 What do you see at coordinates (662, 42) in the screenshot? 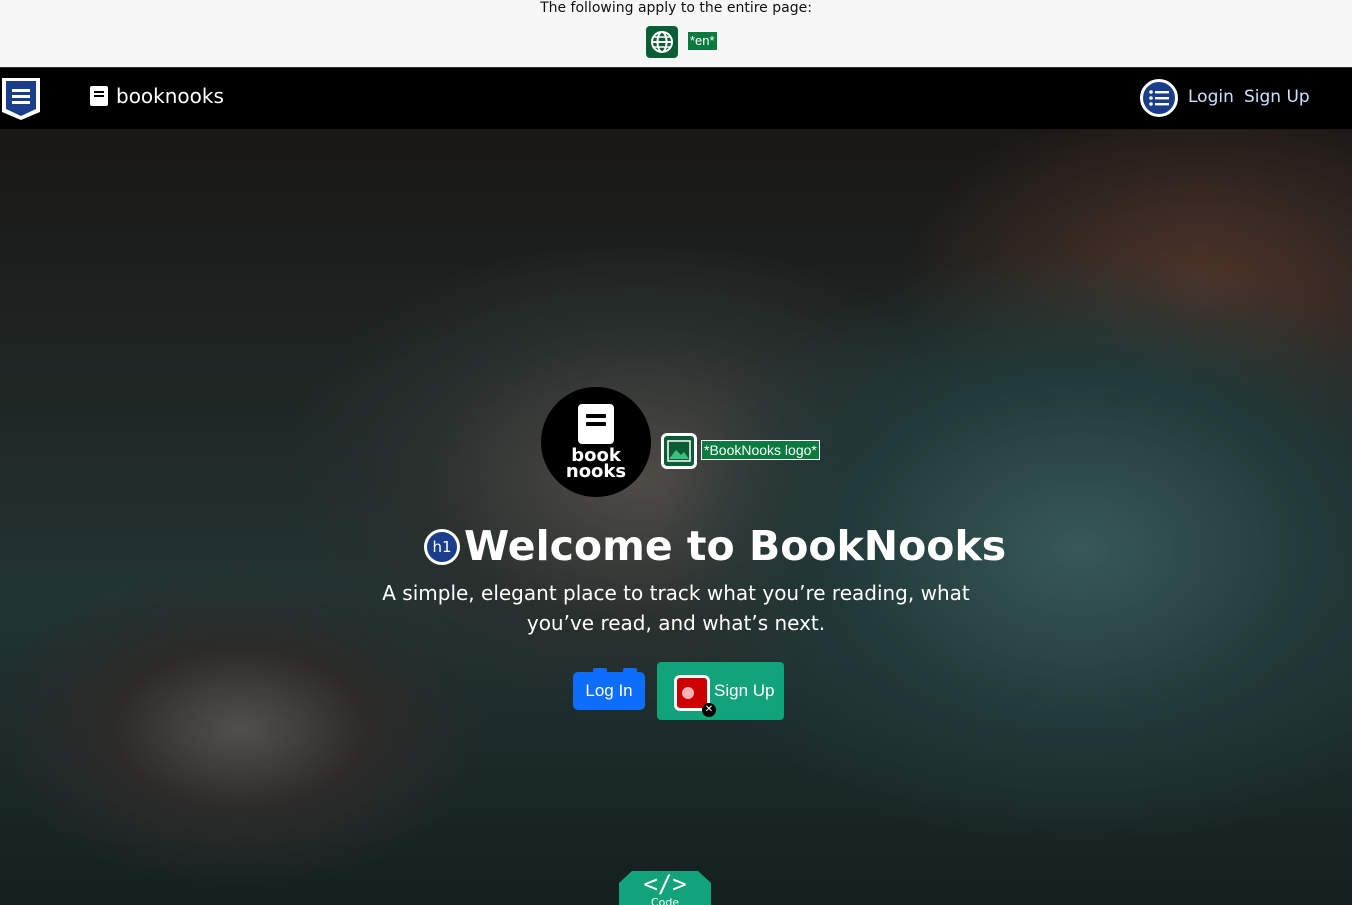
I see `globe-icon` at bounding box center [662, 42].